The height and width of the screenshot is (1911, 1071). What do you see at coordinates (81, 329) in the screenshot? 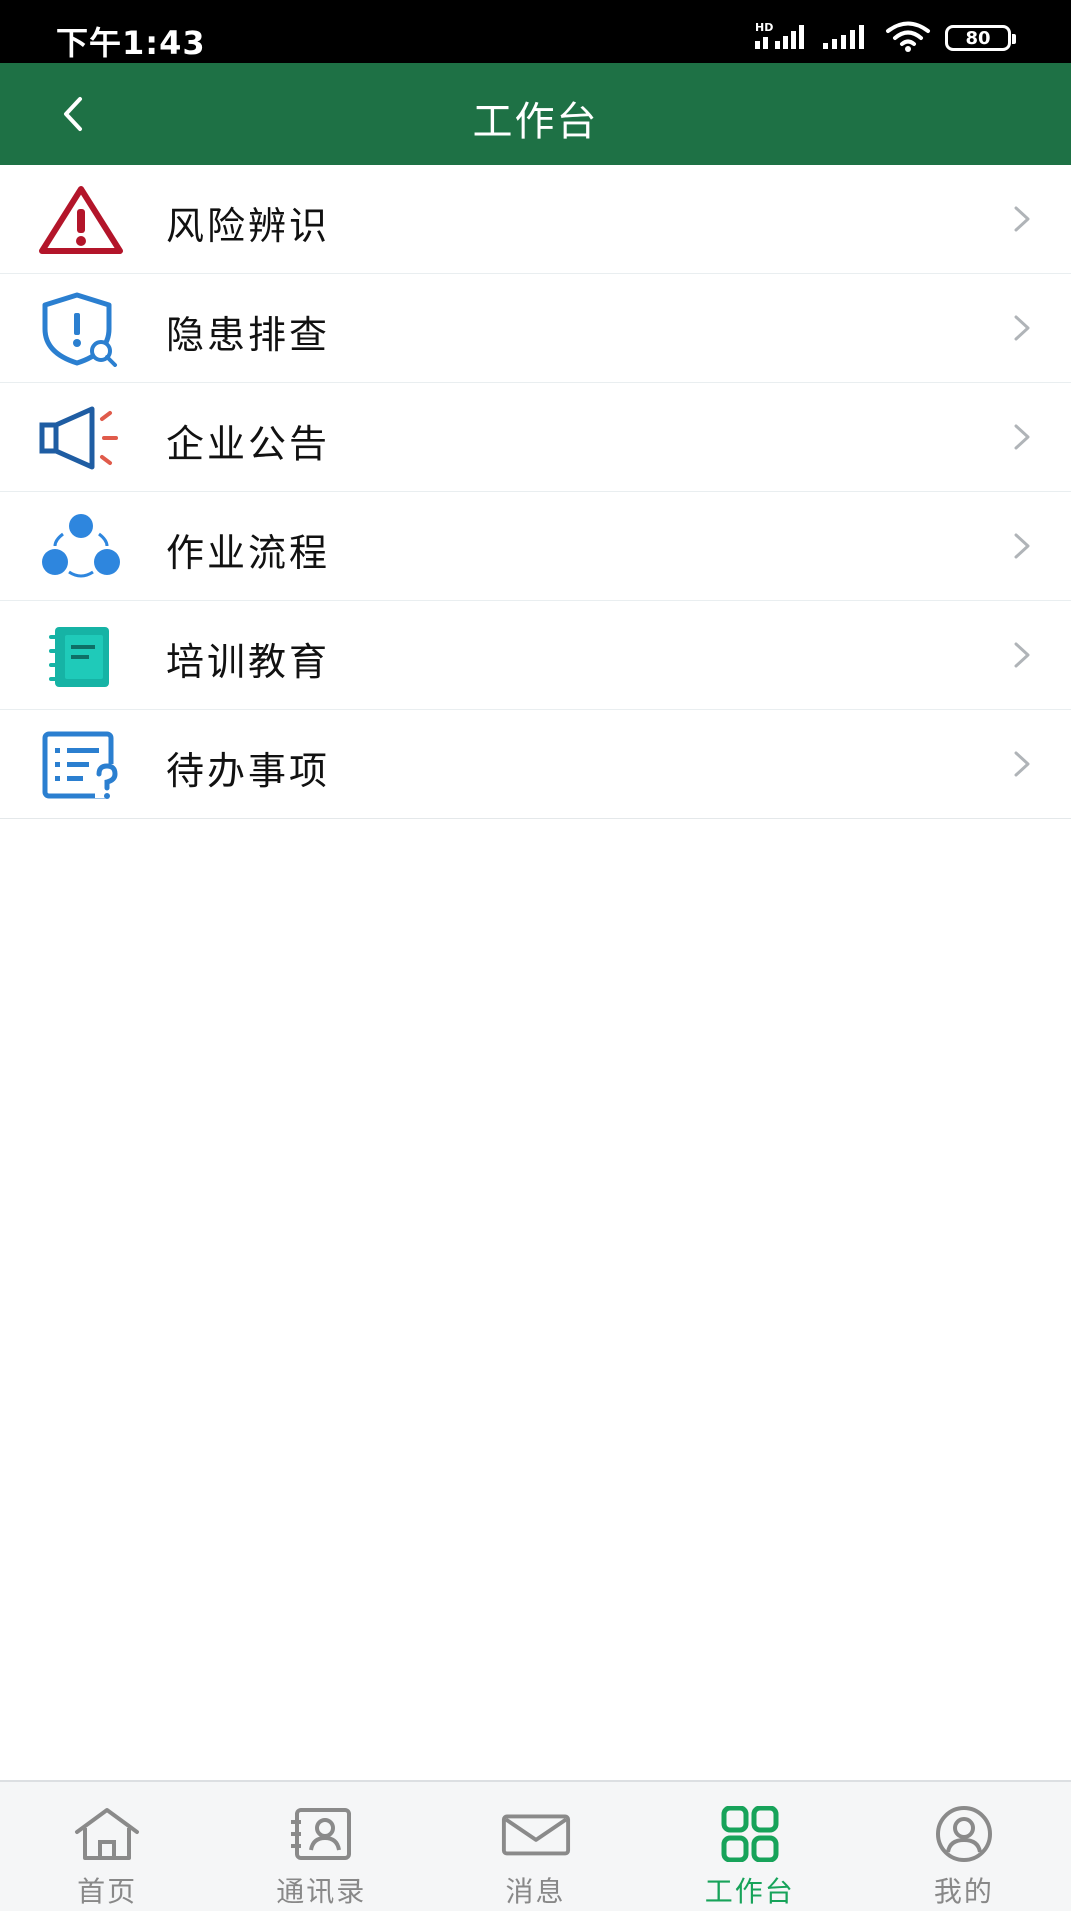
I see `shield-search-icon` at bounding box center [81, 329].